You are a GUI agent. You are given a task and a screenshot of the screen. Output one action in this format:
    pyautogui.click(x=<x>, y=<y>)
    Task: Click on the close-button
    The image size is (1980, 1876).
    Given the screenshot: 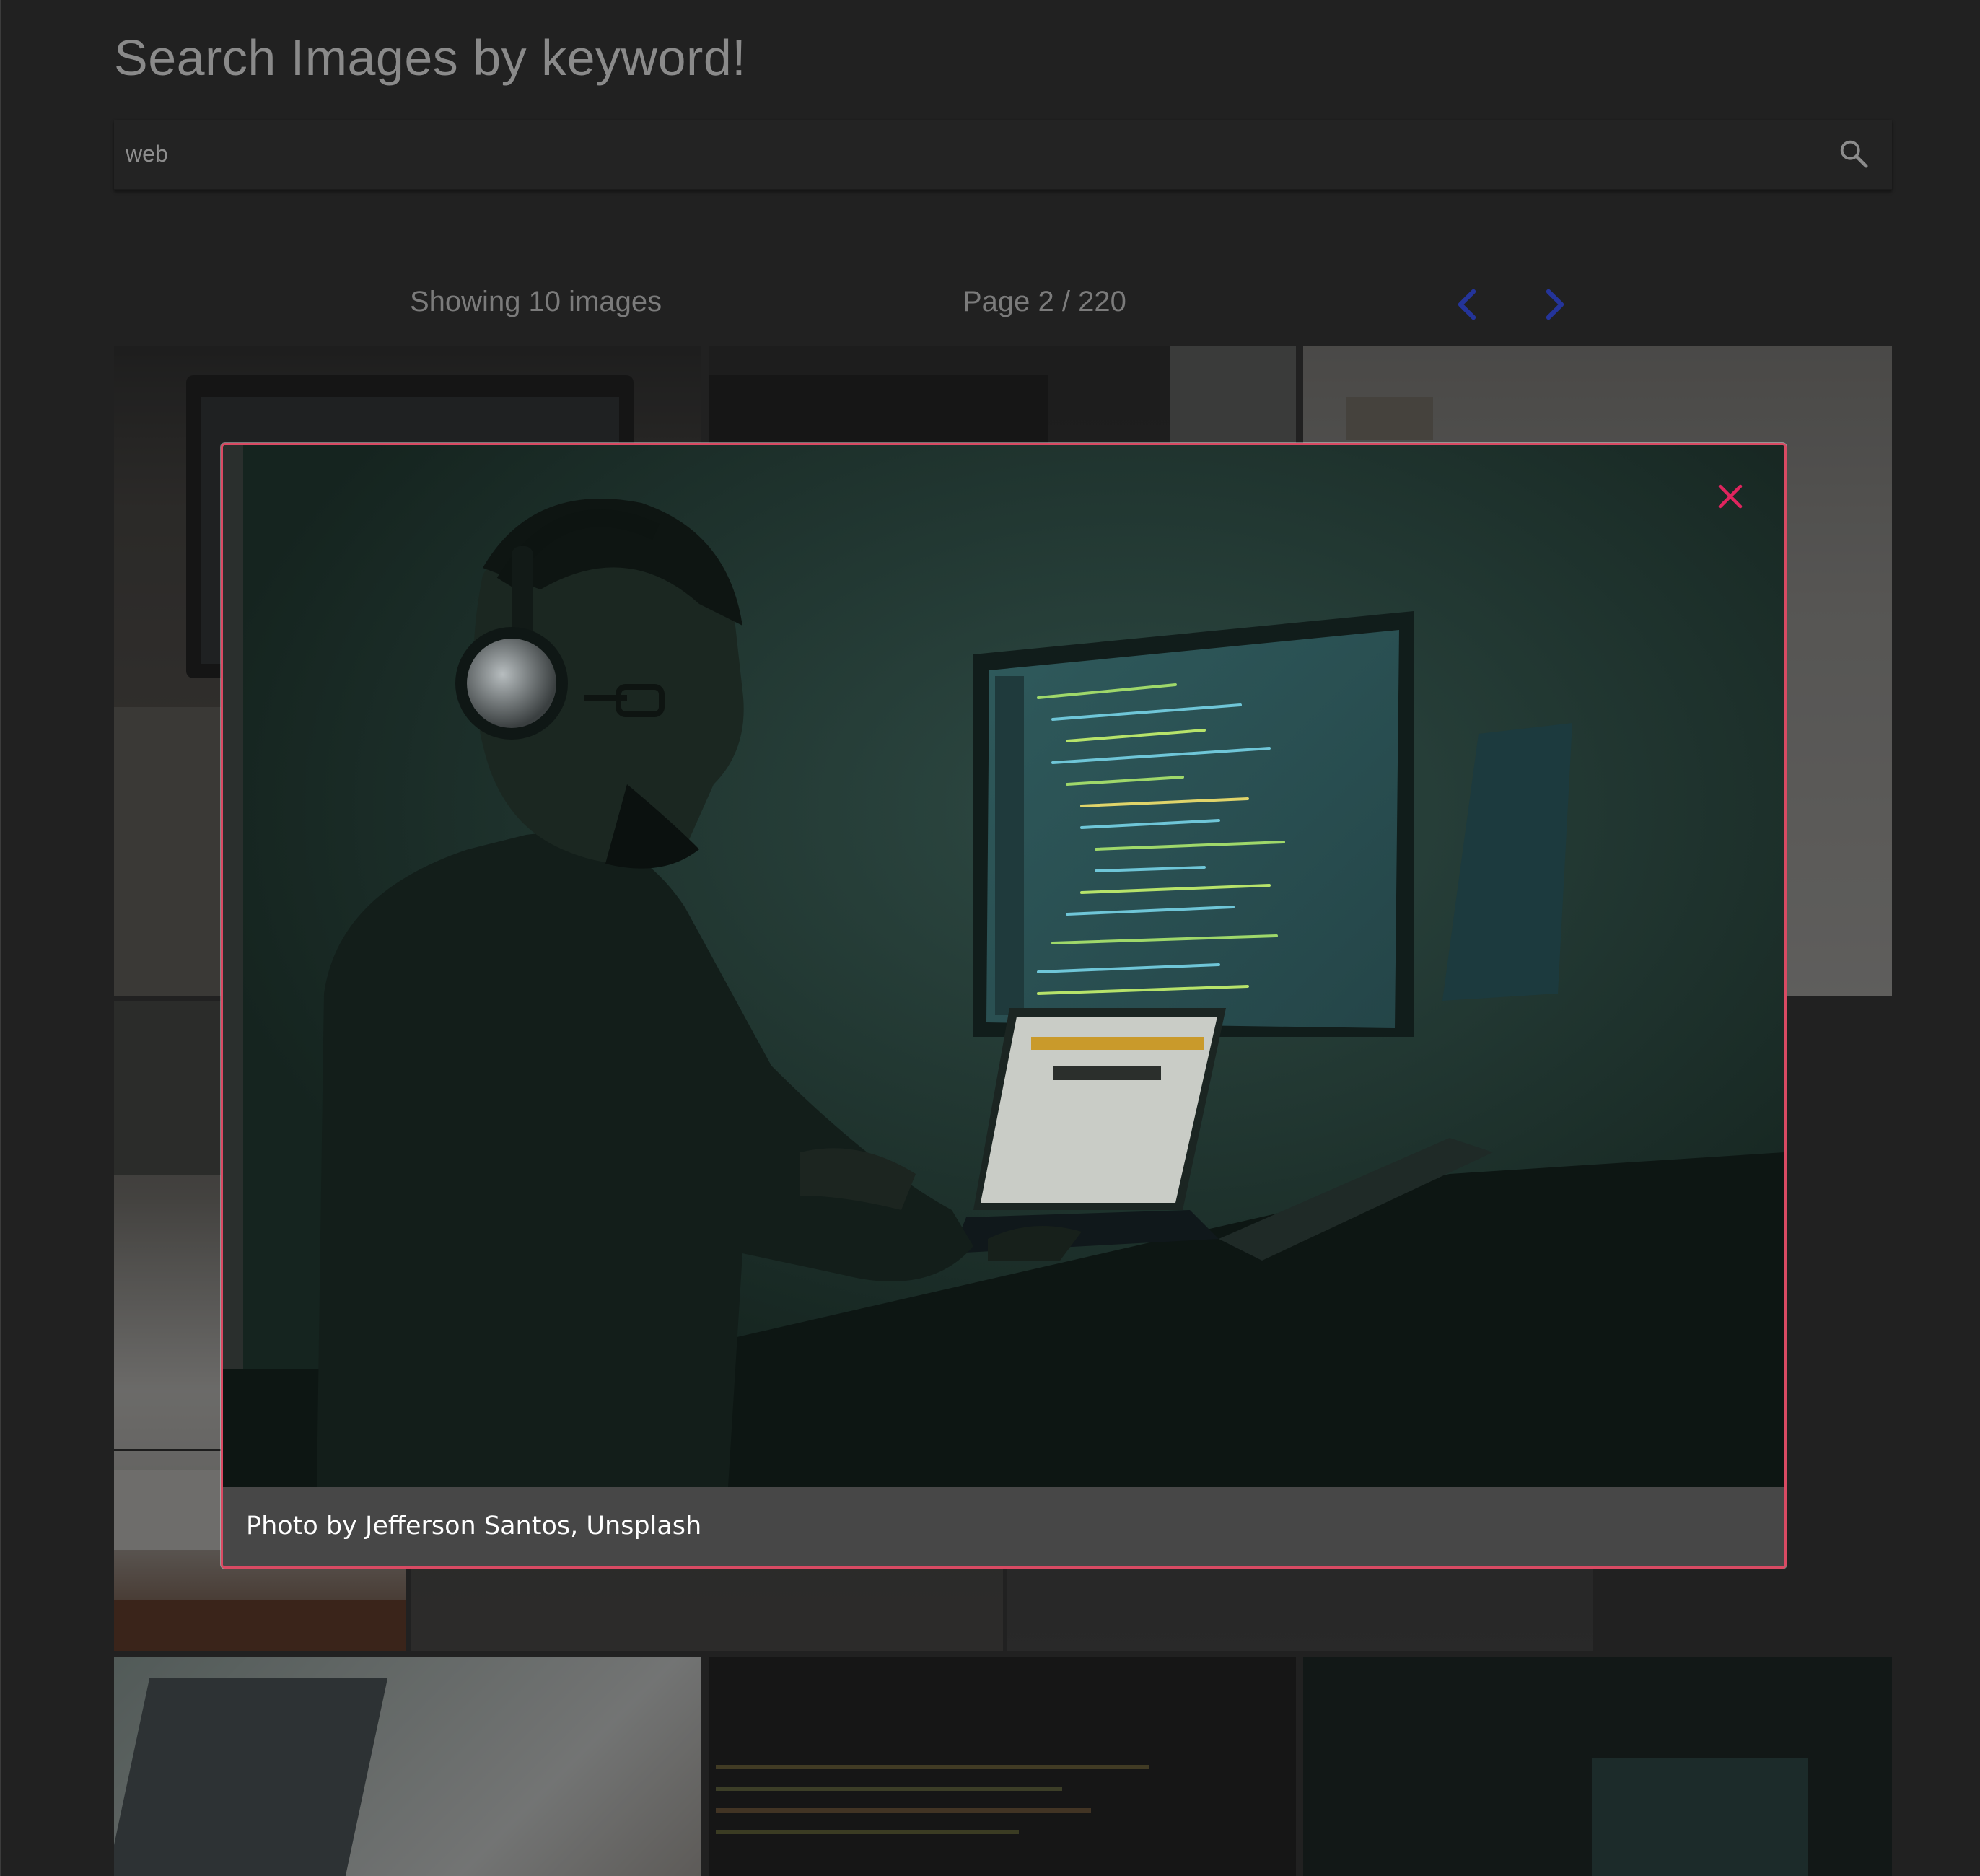 What is the action you would take?
    pyautogui.click(x=1730, y=497)
    